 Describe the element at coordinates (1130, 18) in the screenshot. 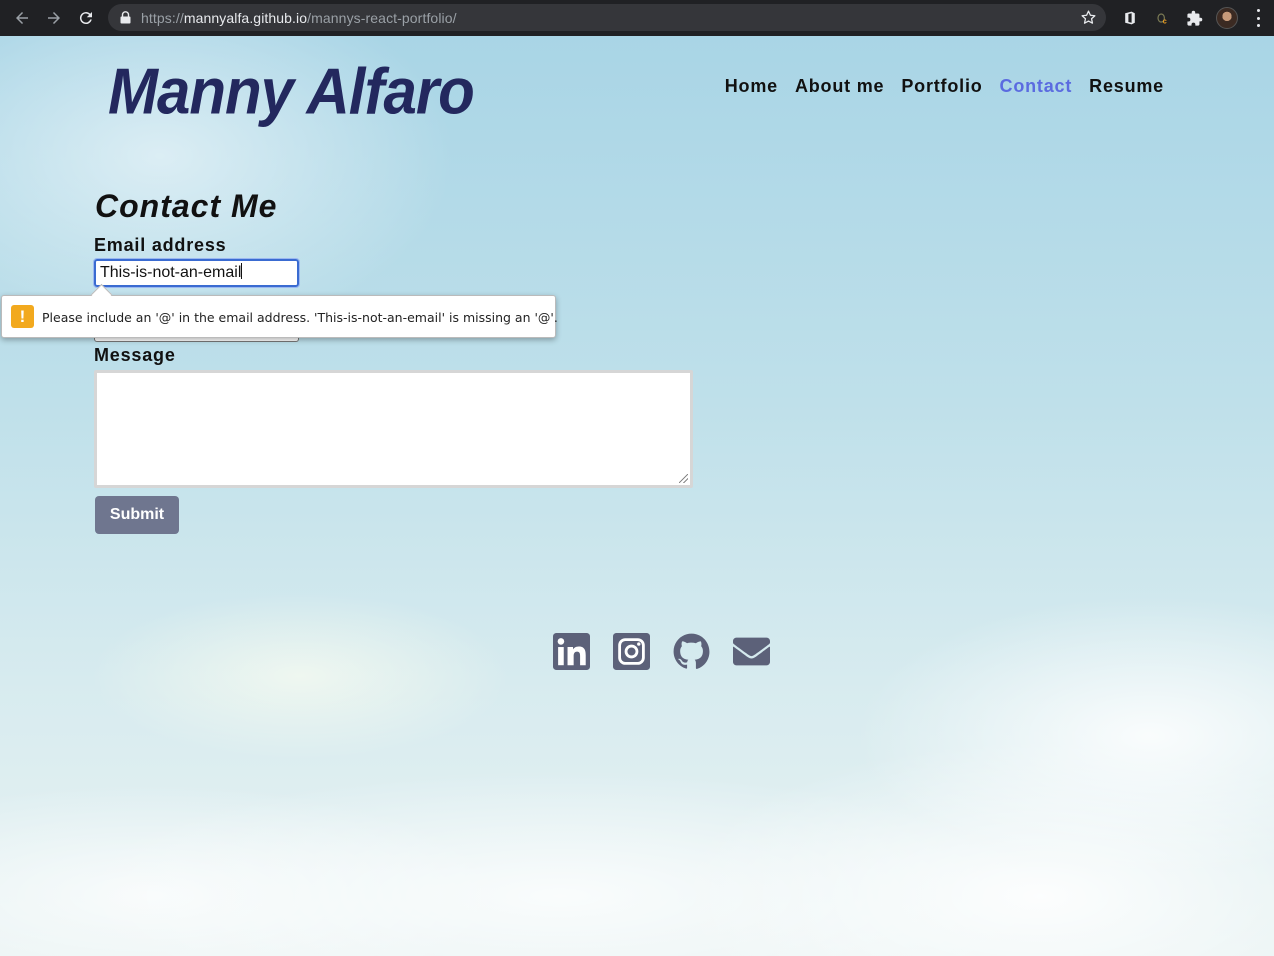

I see `office-extension-icon` at that location.